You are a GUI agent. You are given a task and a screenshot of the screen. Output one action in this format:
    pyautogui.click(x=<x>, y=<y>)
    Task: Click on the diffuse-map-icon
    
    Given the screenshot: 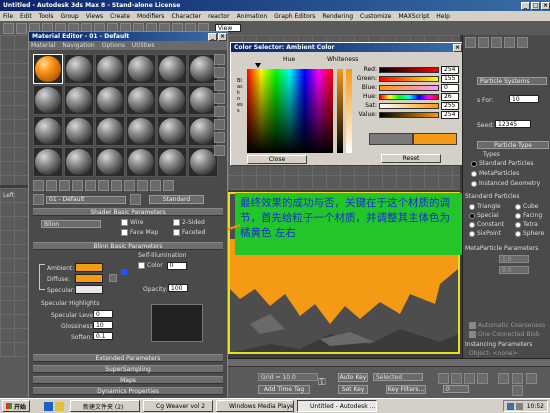 What is the action you would take?
    pyautogui.click(x=113, y=278)
    